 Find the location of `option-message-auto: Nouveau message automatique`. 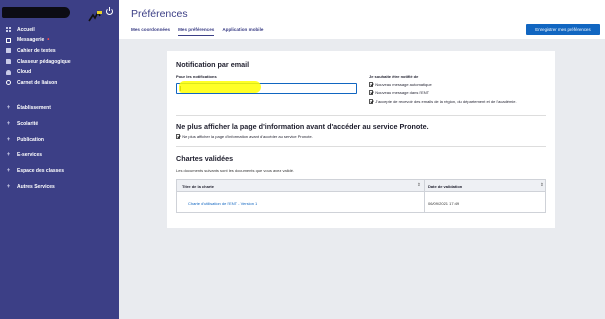

option-message-auto: Nouveau message automatique is located at coordinates (400, 84).